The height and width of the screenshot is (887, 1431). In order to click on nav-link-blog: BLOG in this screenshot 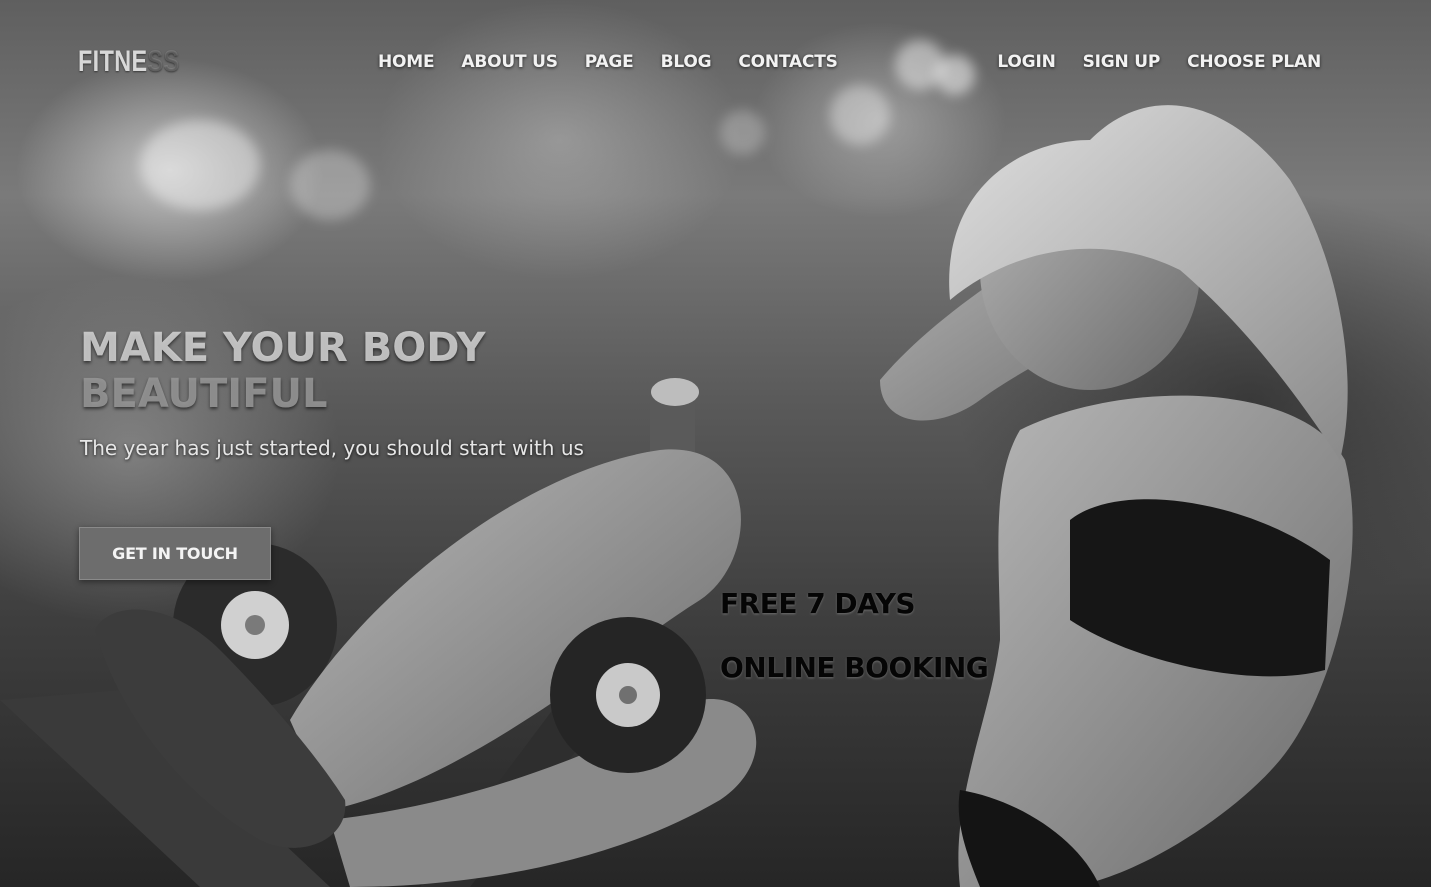, I will do `click(686, 62)`.